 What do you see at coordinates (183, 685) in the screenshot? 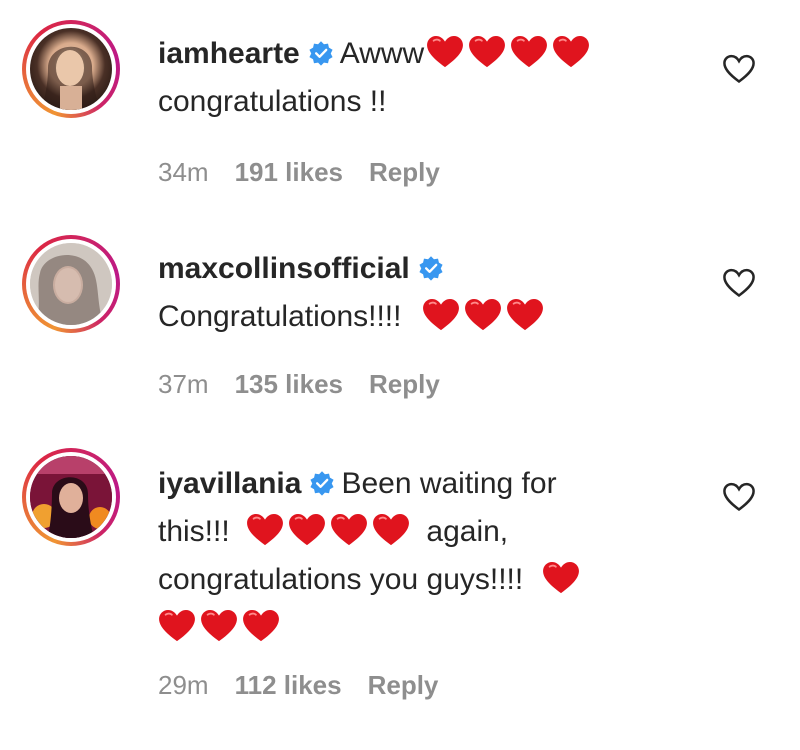
I see `comment-time: 29m` at bounding box center [183, 685].